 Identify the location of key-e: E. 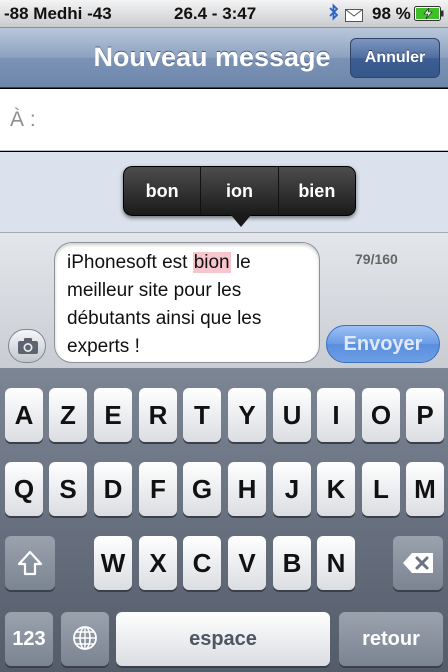
(113, 415).